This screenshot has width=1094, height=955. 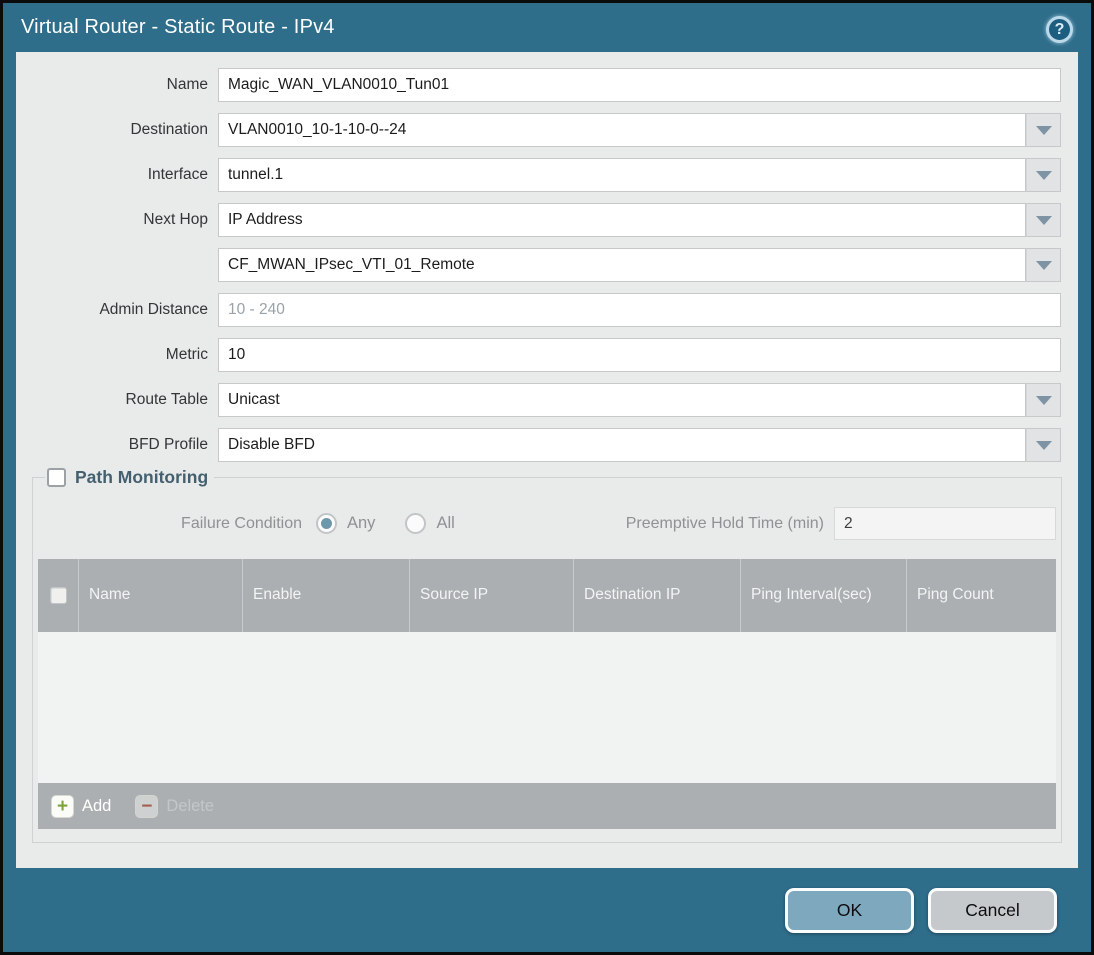 What do you see at coordinates (639, 355) in the screenshot?
I see `metric-input` at bounding box center [639, 355].